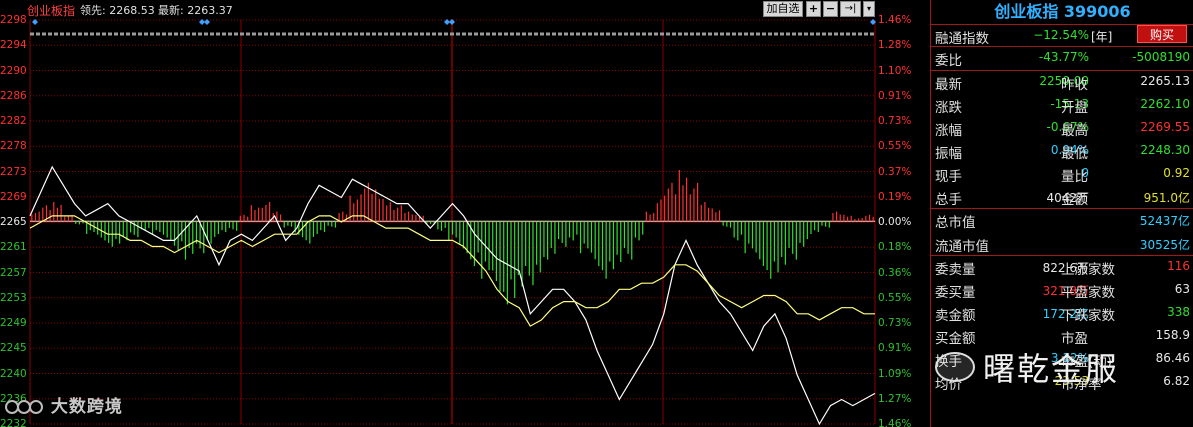  Describe the element at coordinates (895, 222) in the screenshot. I see `right-axis-label: 0.00%` at that location.